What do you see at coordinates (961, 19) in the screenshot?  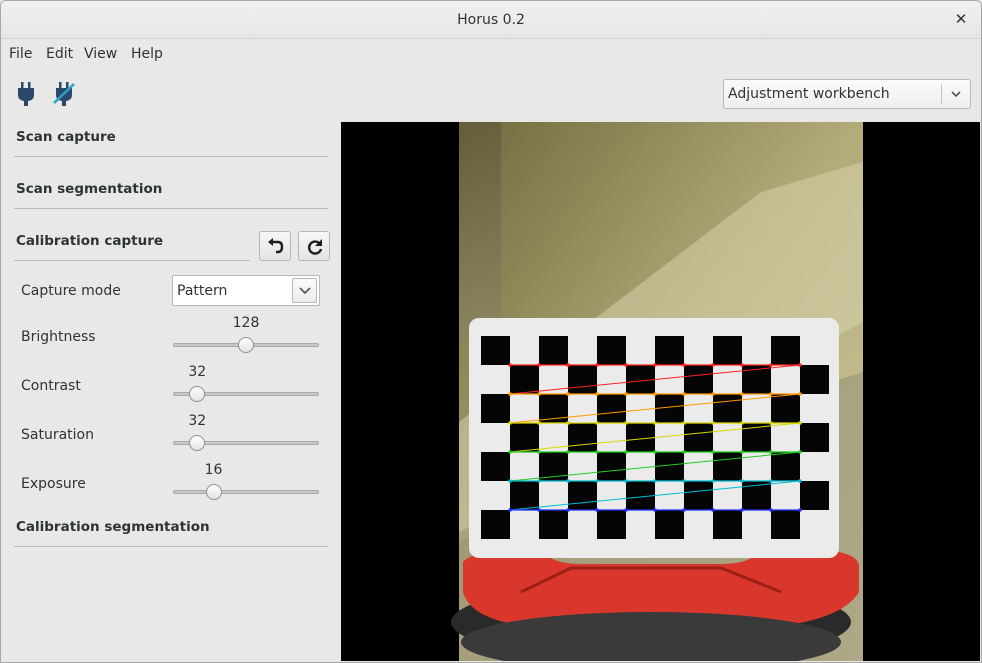 I see `close-icon: ✕` at bounding box center [961, 19].